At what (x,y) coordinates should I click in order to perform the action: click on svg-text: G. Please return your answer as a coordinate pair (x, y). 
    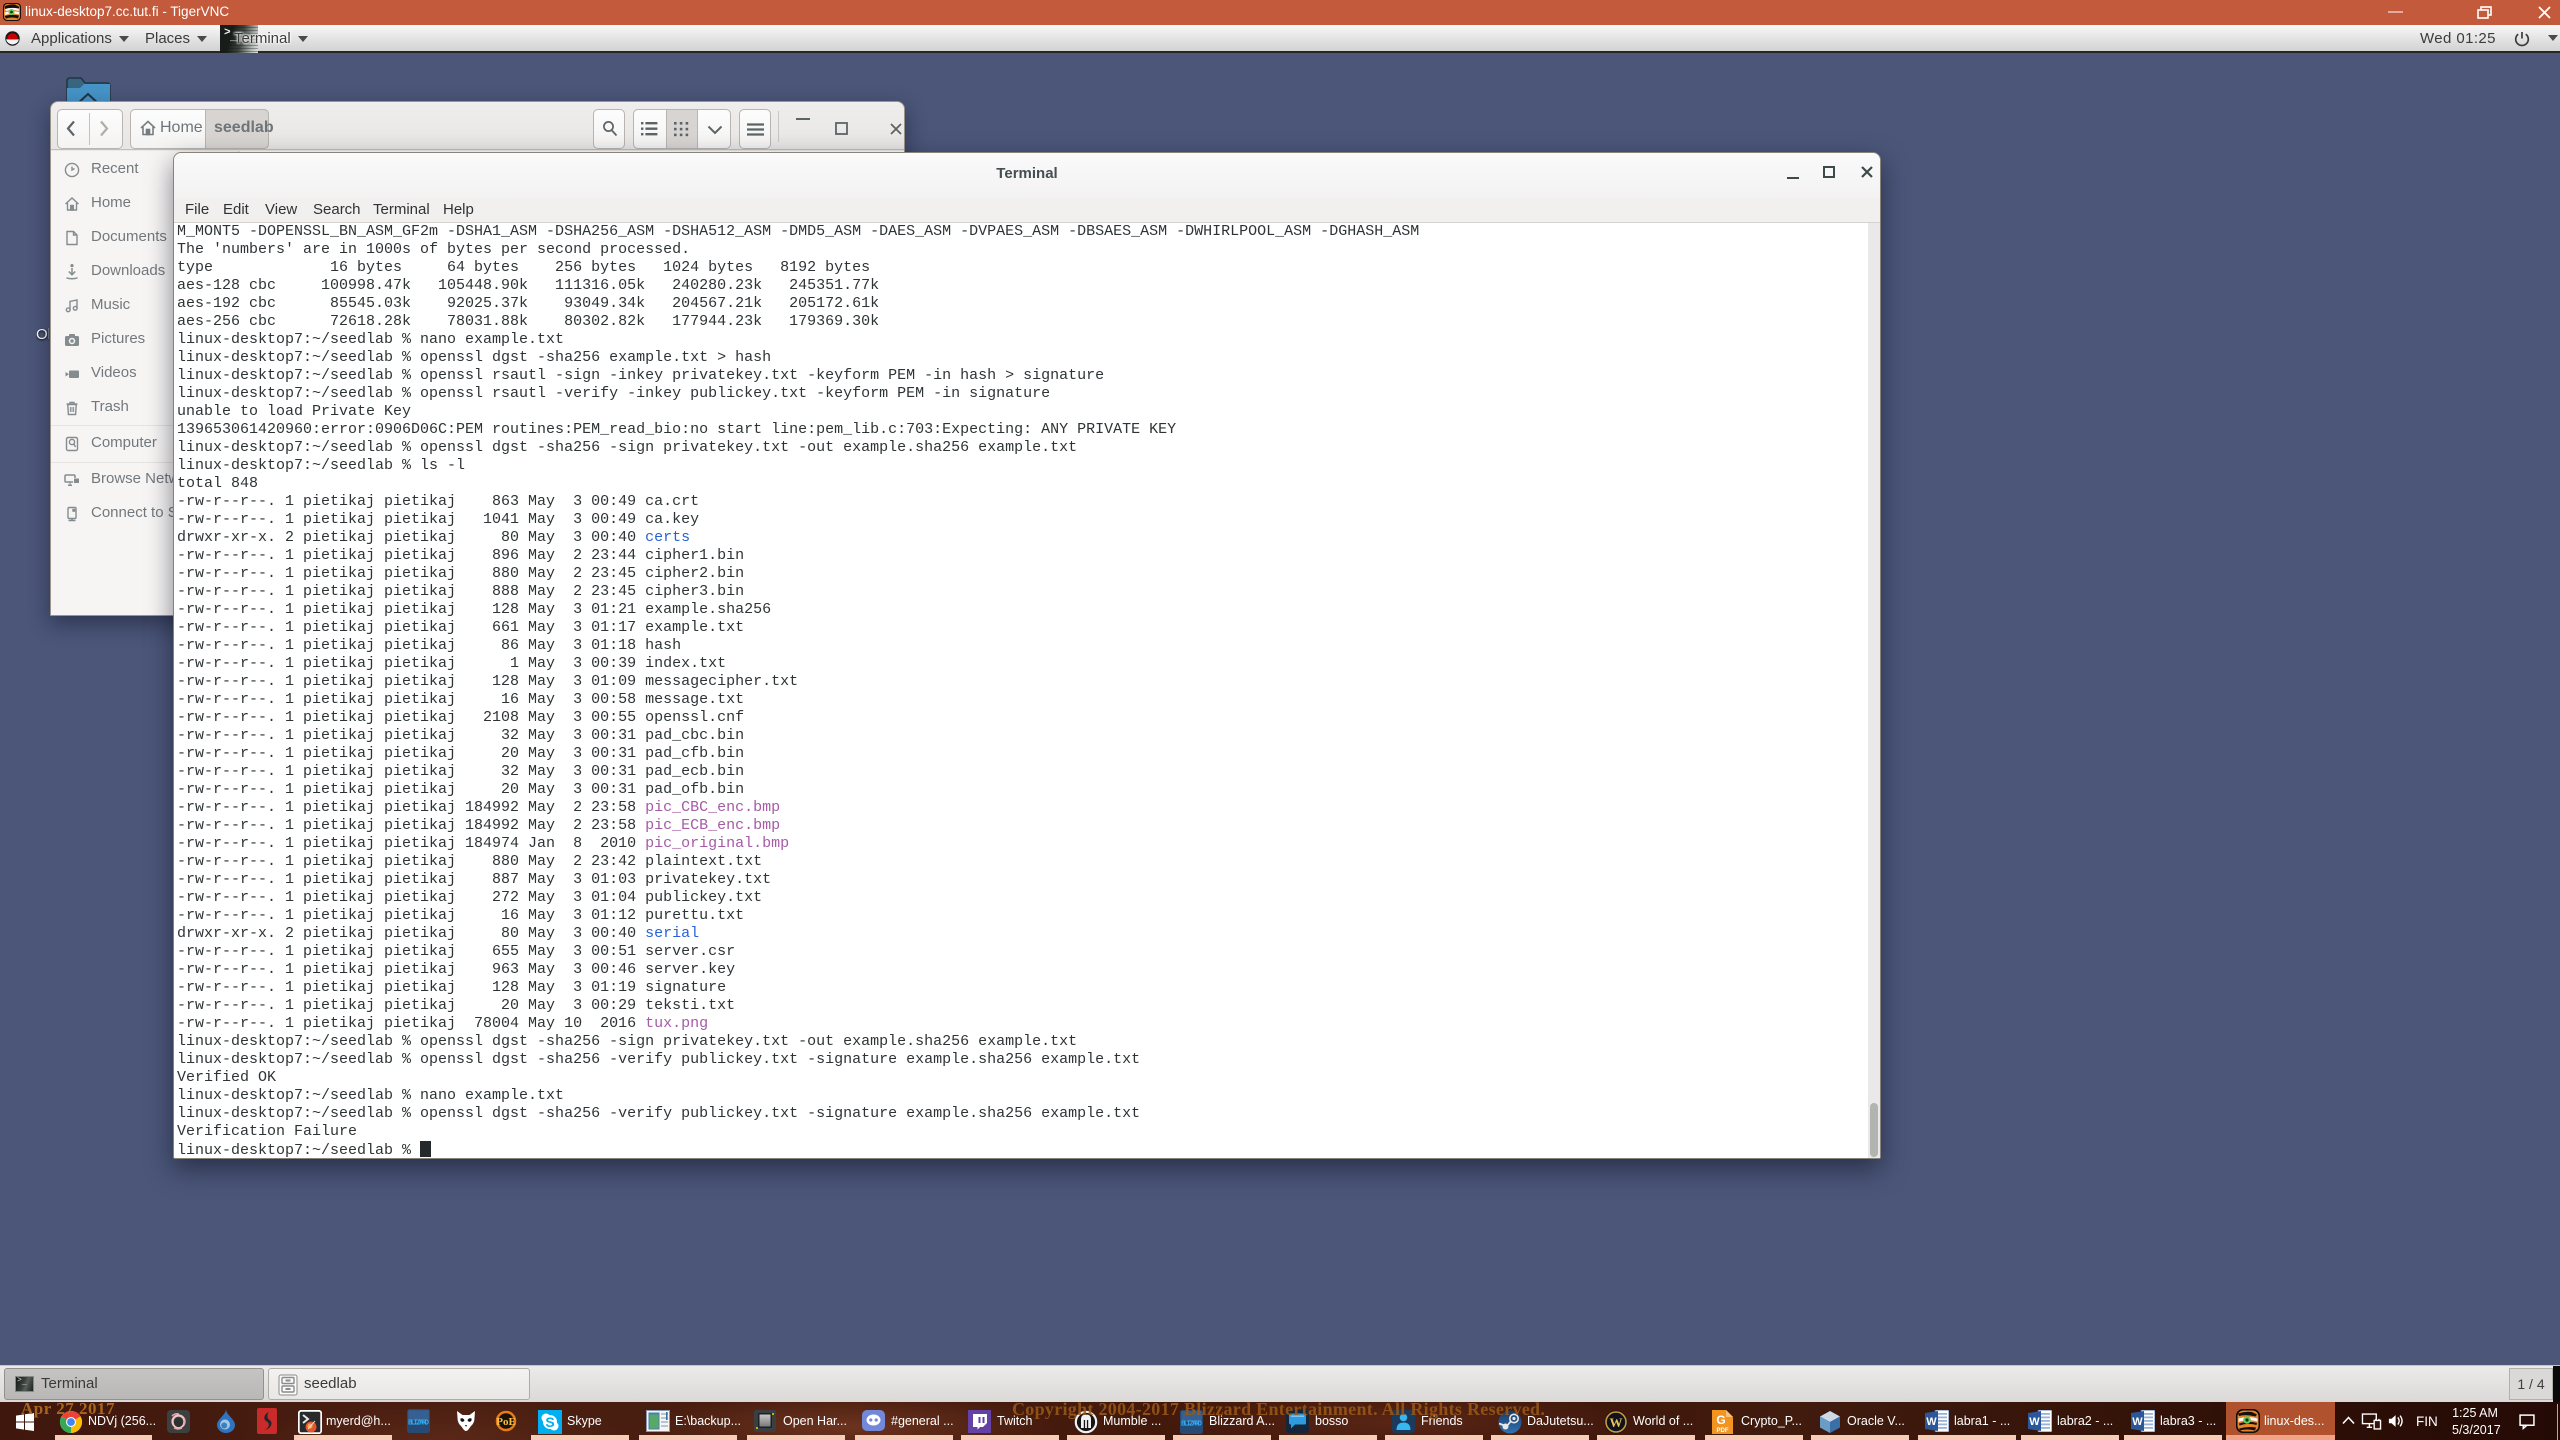
    Looking at the image, I should click on (1720, 1420).